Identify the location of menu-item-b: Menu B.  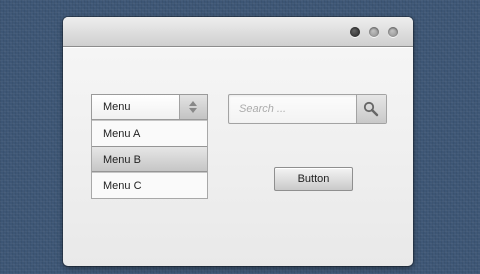
(149, 159).